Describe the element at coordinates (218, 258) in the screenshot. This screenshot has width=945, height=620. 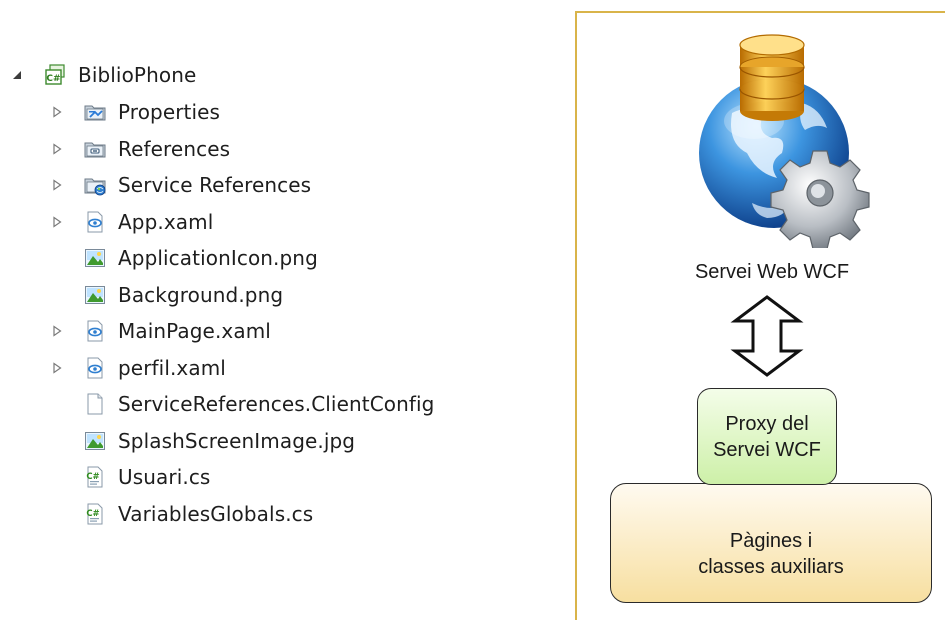
I see `tree-item-label: ApplicationIcon.png` at that location.